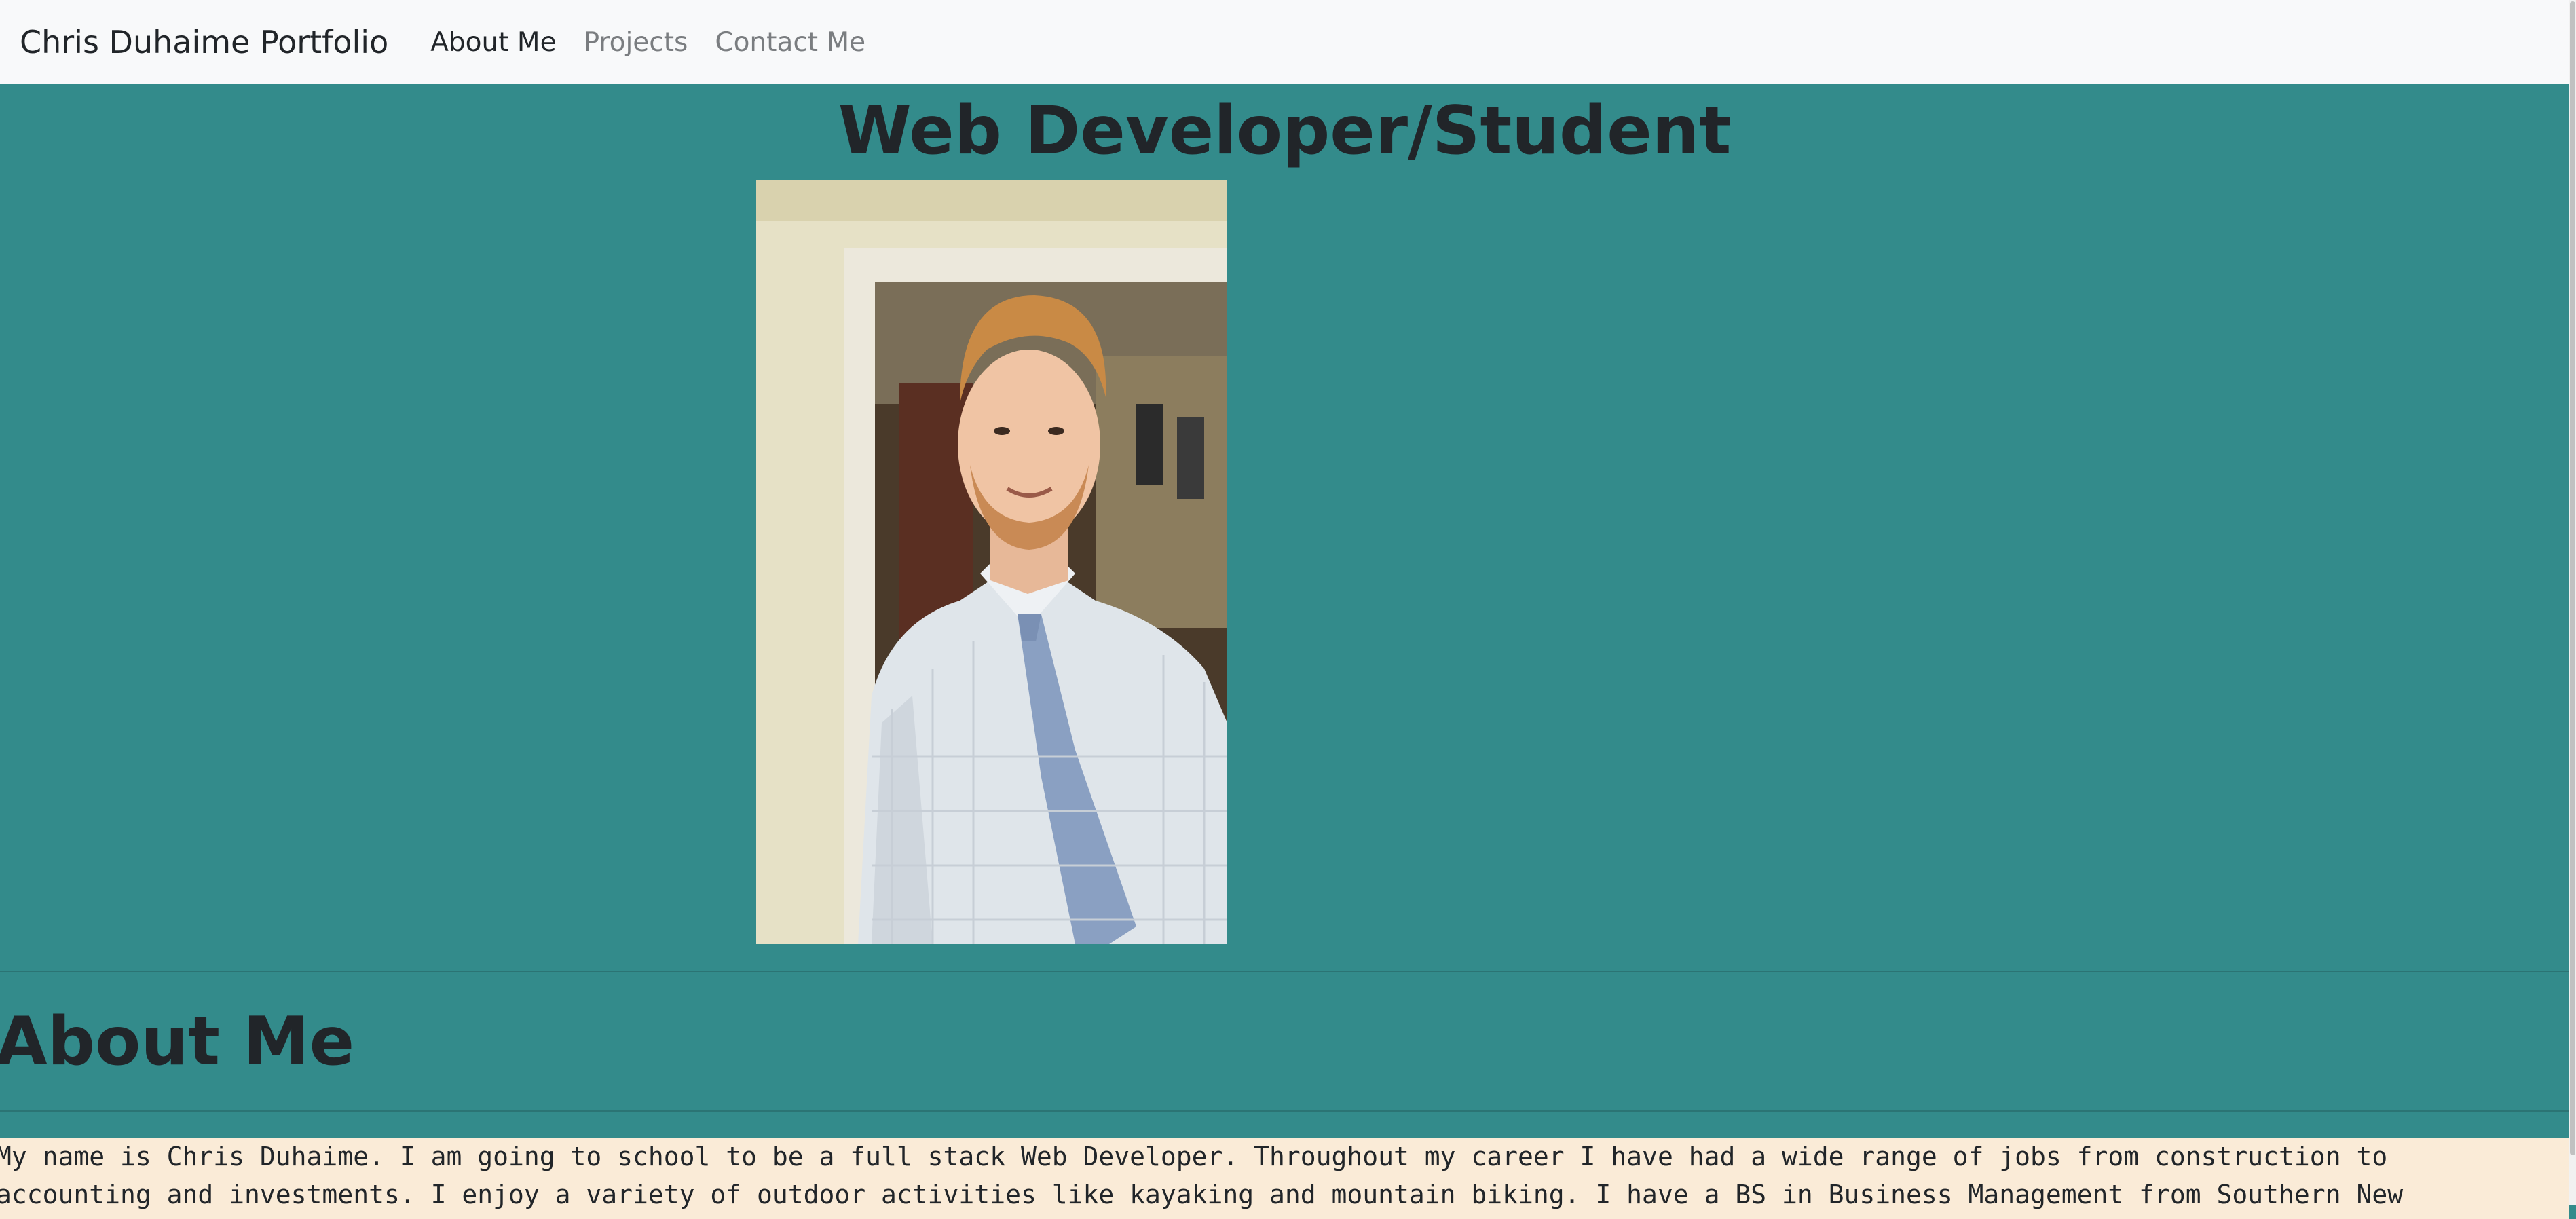 The height and width of the screenshot is (1219, 2576). I want to click on navbar-brand: Chris Duhaime Portfolio, so click(204, 42).